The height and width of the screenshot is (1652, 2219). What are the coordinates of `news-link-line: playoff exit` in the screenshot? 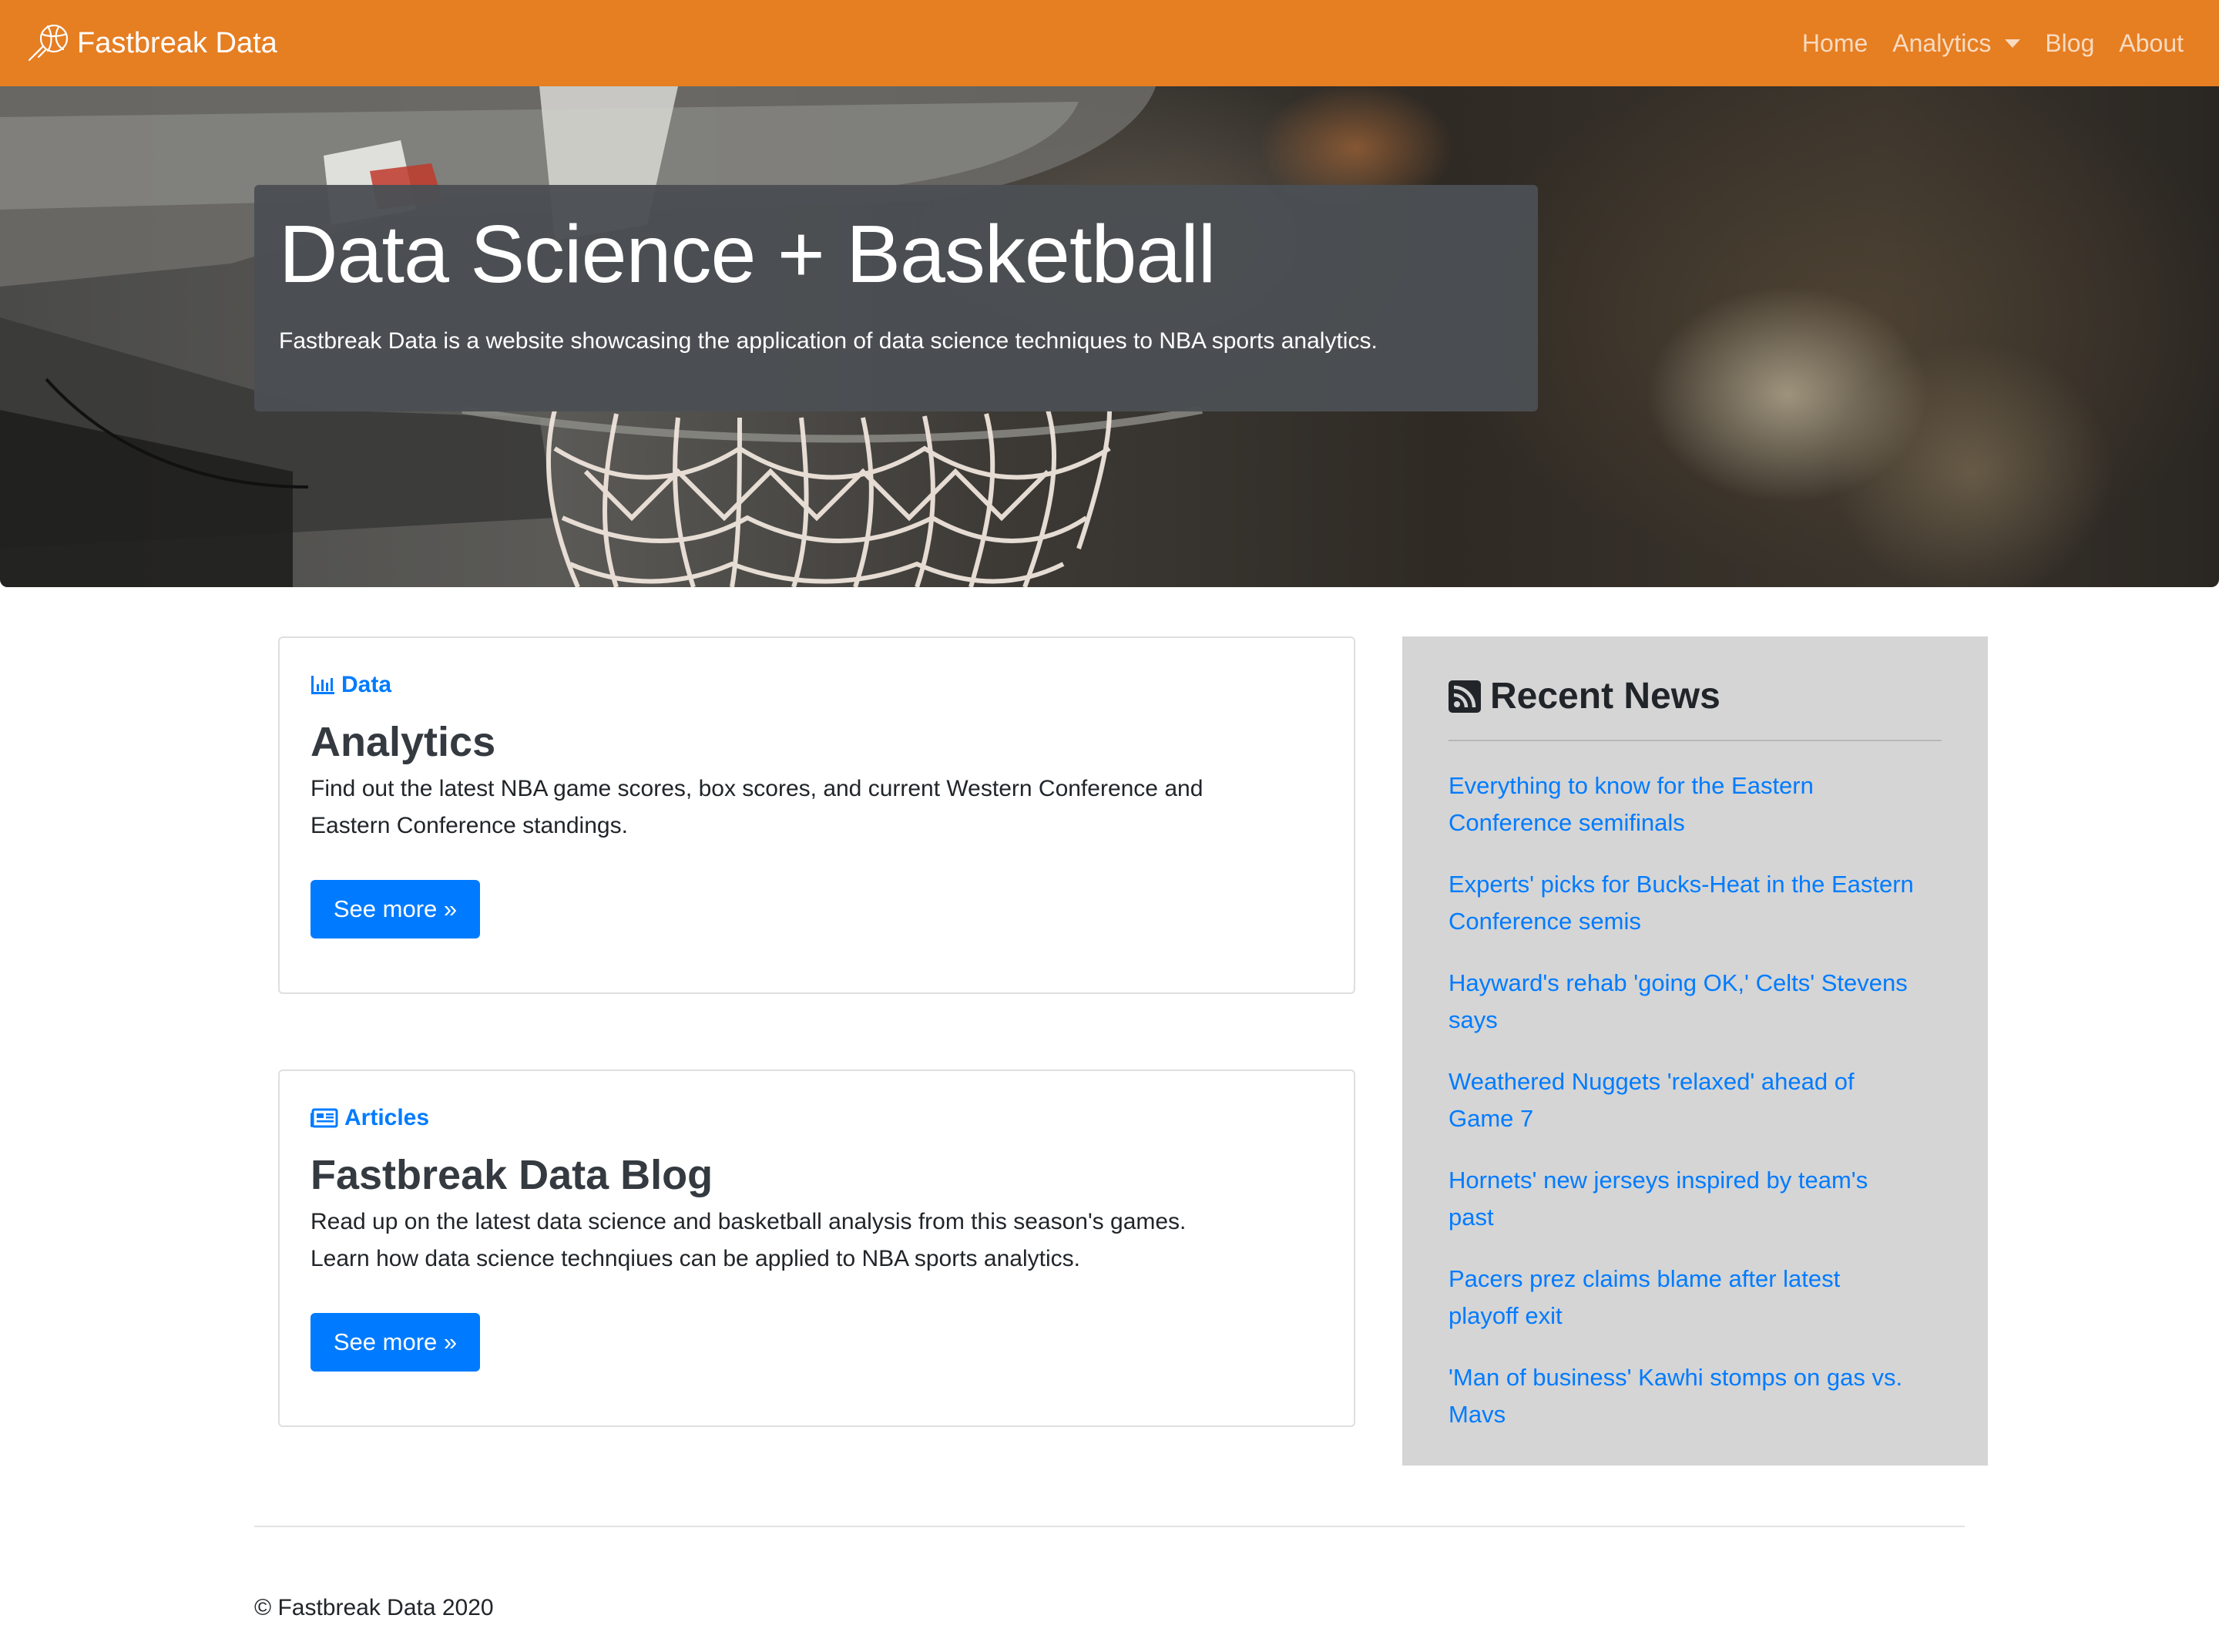 It's located at (1506, 1315).